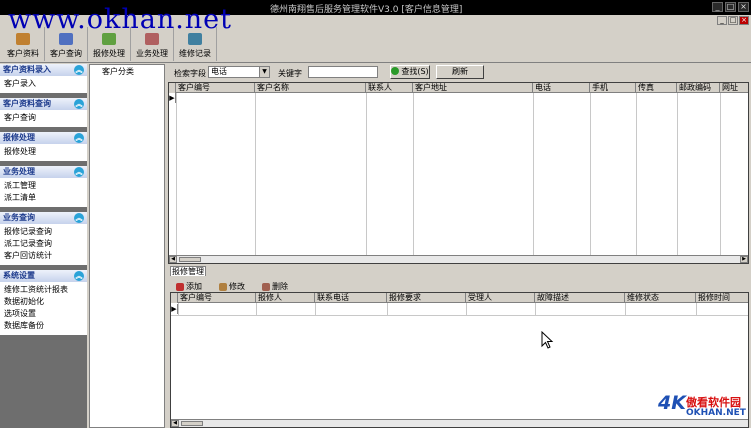 The width and height of the screenshot is (751, 428). What do you see at coordinates (389, 88) in the screenshot?
I see `column-header: 联系人` at bounding box center [389, 88].